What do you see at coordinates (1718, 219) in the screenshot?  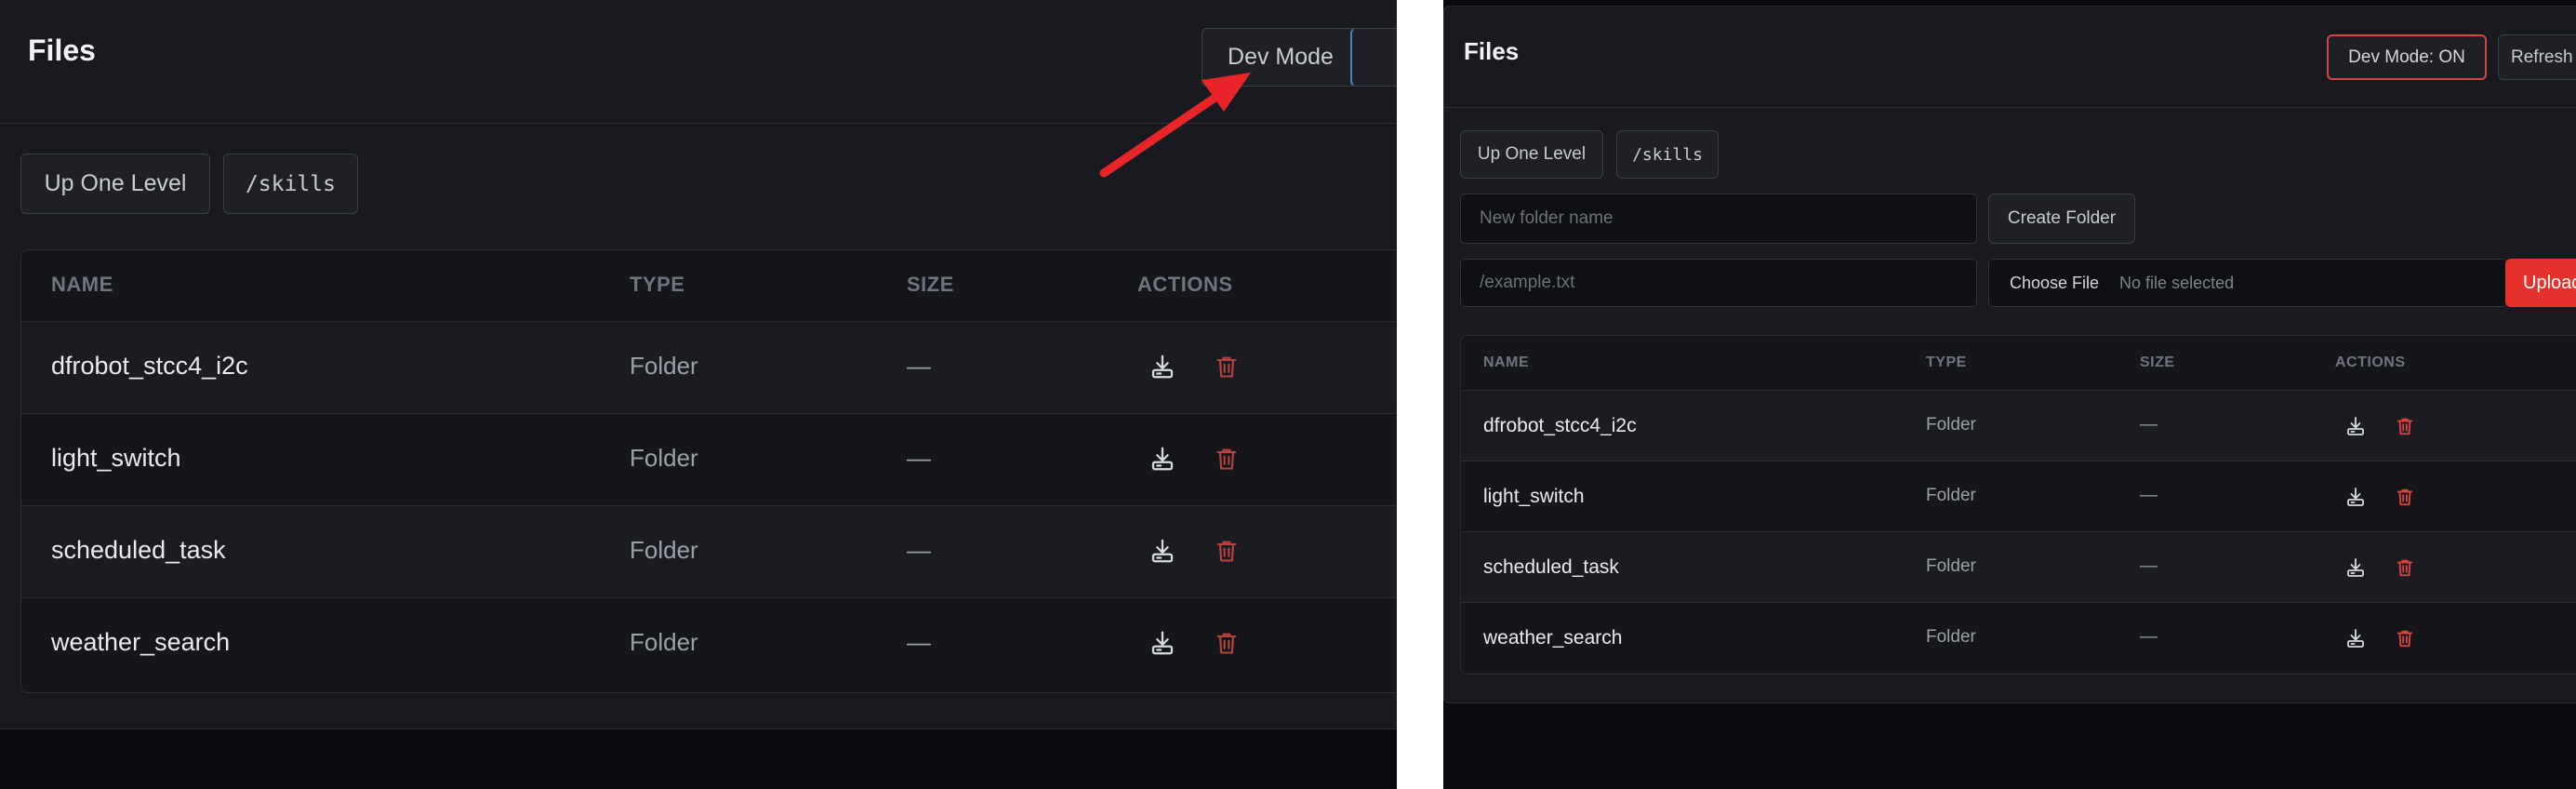 I see `new-folder-input: New folder name` at bounding box center [1718, 219].